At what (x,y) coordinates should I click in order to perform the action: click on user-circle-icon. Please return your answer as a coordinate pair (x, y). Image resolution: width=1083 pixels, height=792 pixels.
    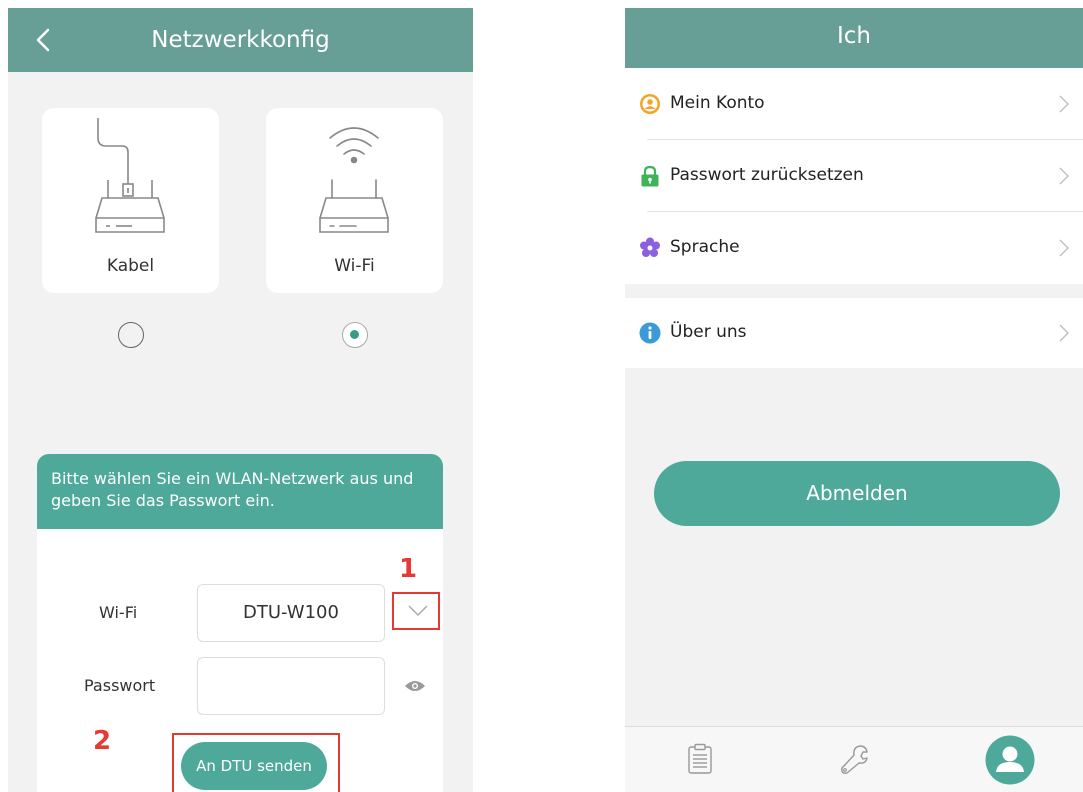
    Looking at the image, I should click on (650, 104).